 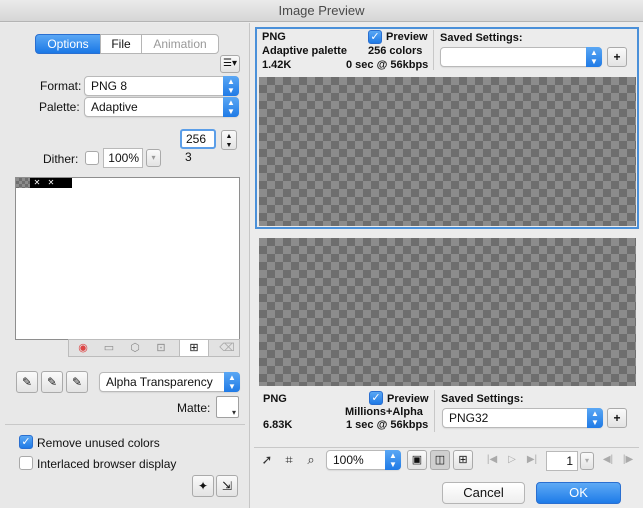 What do you see at coordinates (123, 158) in the screenshot?
I see `dither-amount-input: 100%` at bounding box center [123, 158].